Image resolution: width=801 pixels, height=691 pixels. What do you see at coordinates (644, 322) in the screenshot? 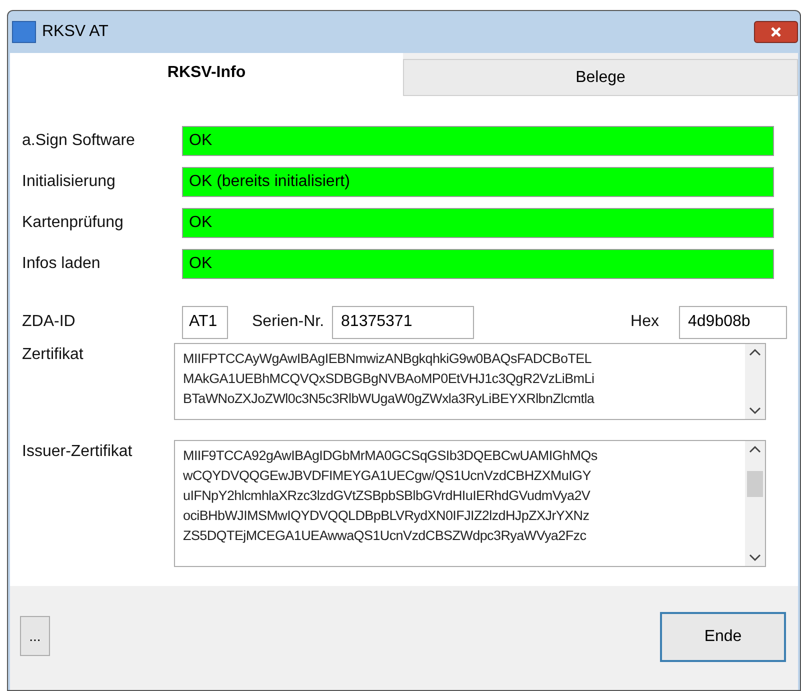
I see `field-label: Hex` at bounding box center [644, 322].